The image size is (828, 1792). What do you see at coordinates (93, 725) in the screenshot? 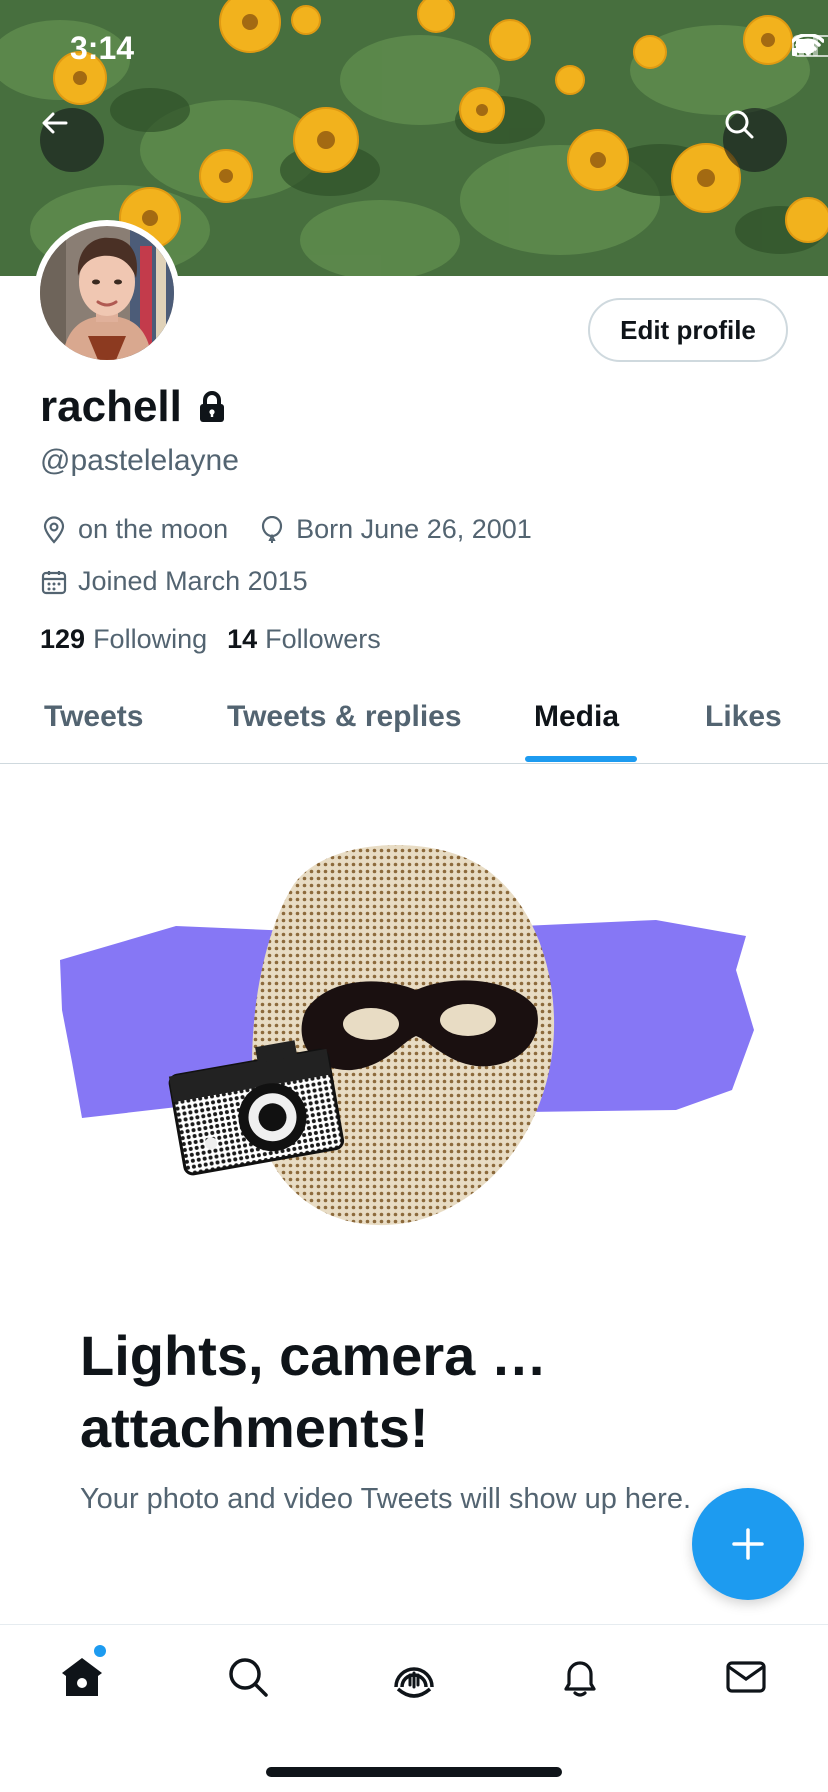
I see `tab-tweets: Tweets` at bounding box center [93, 725].